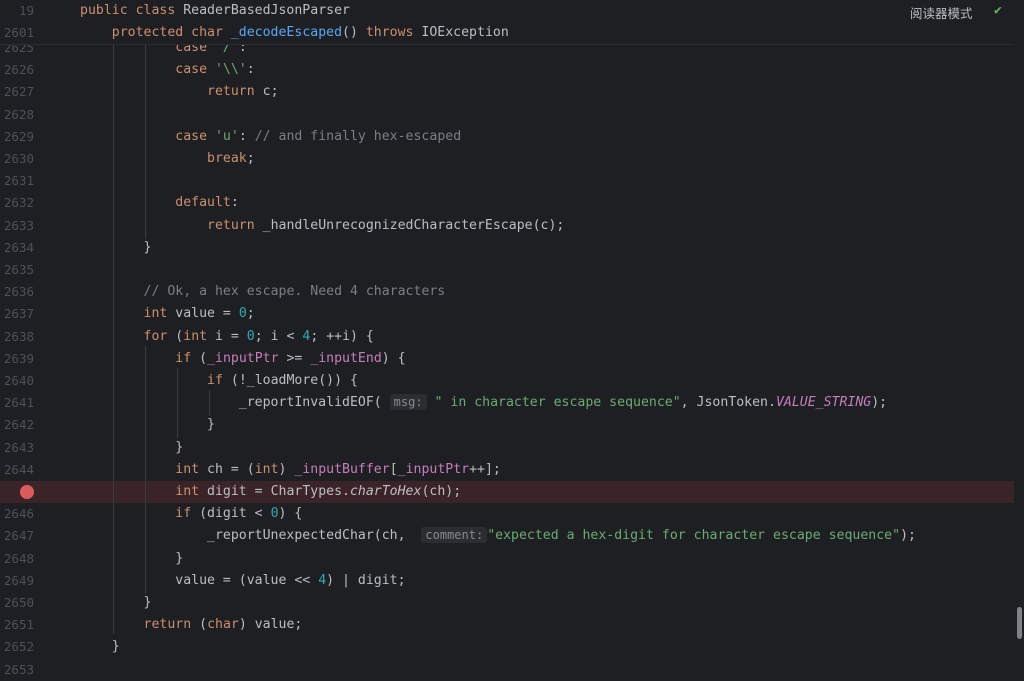  I want to click on line-number: 2651, so click(17, 625).